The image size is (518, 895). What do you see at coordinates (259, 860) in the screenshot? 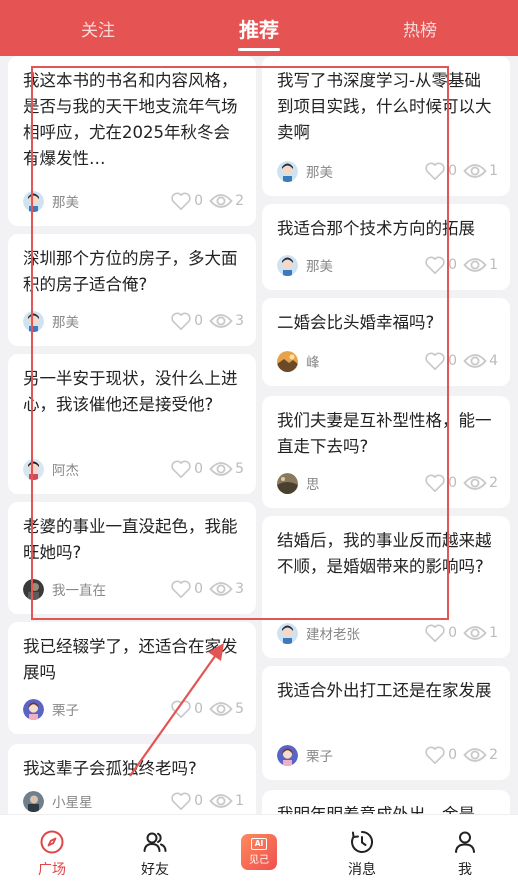
I see `ai-label: 见己` at bounding box center [259, 860].